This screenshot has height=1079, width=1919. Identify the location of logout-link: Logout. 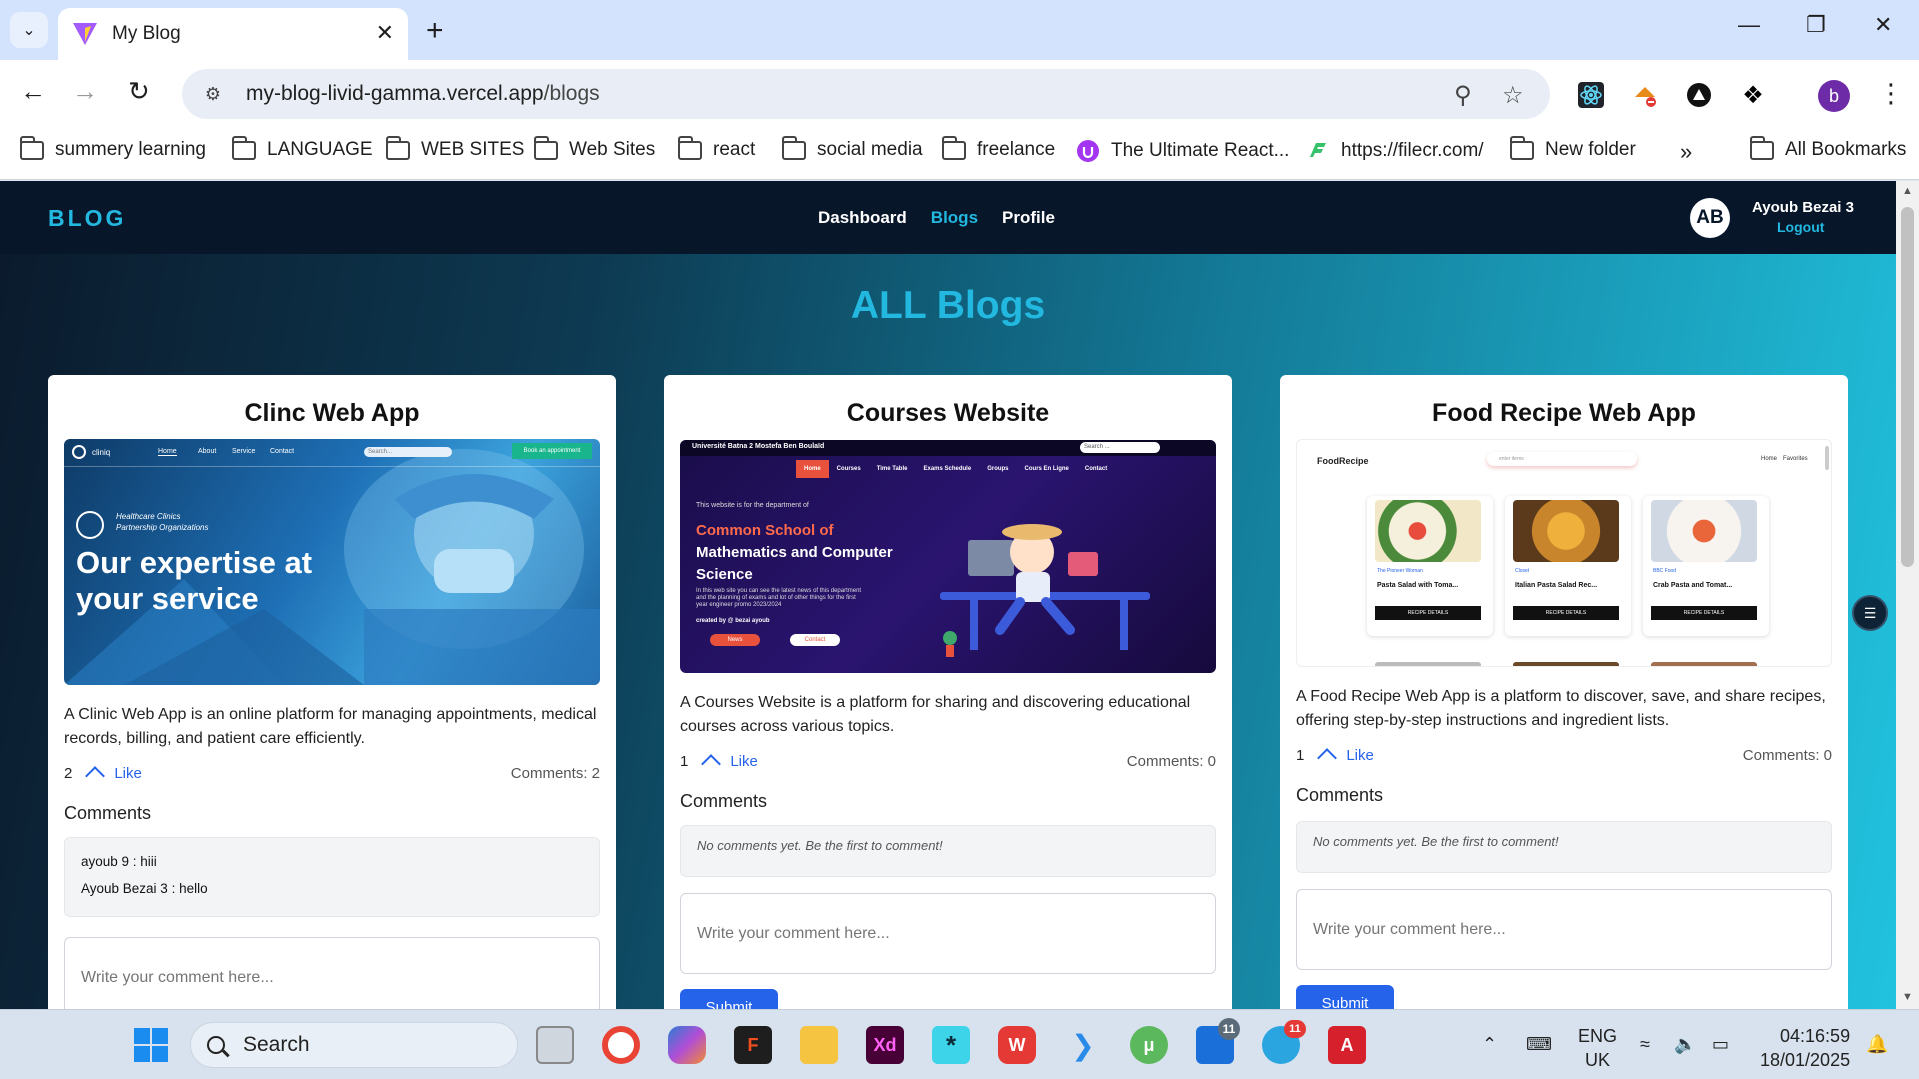
(1800, 227).